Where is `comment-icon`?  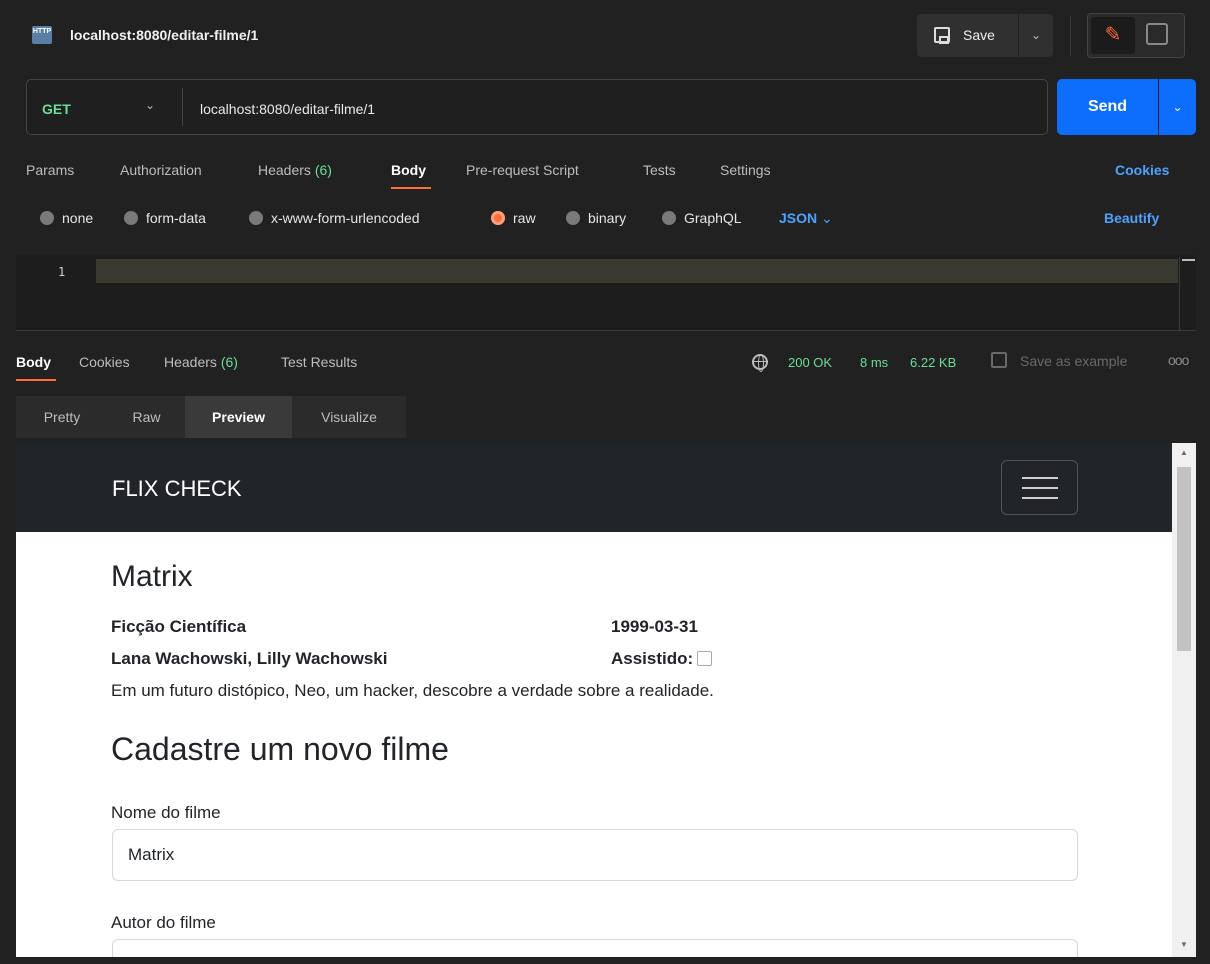 comment-icon is located at coordinates (1157, 34).